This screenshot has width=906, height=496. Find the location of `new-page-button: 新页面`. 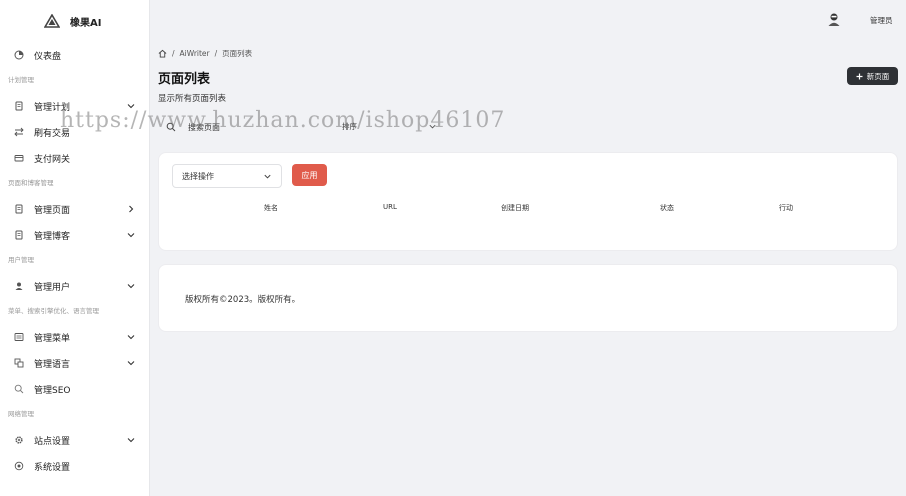

new-page-button: 新页面 is located at coordinates (872, 76).